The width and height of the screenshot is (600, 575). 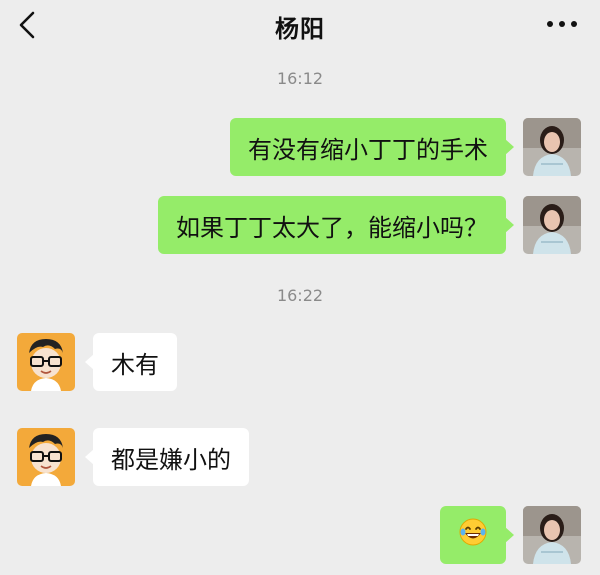 What do you see at coordinates (368, 149) in the screenshot?
I see `message-text: 有没有缩小丁丁的手术` at bounding box center [368, 149].